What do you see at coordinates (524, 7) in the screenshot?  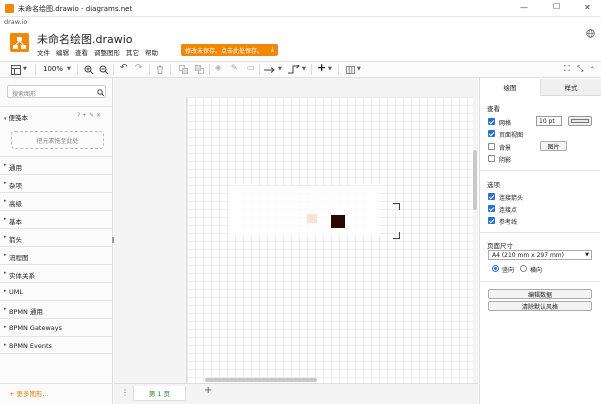 I see `minimize-button: —` at bounding box center [524, 7].